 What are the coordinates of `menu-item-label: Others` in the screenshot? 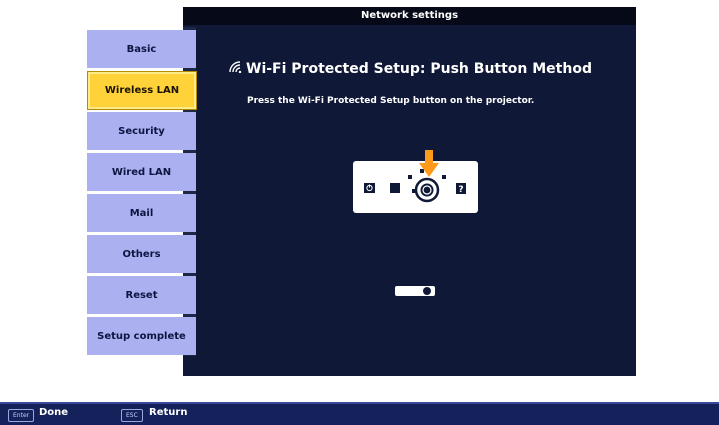 It's located at (141, 254).